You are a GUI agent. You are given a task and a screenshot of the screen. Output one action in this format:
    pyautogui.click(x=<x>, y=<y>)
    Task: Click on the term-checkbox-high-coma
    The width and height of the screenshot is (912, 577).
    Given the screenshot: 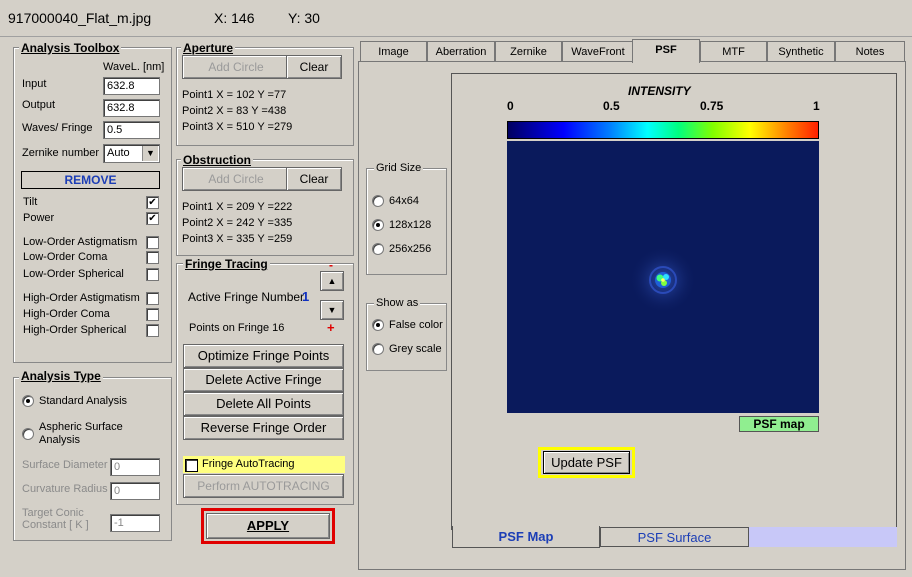 What is the action you would take?
    pyautogui.click(x=152, y=314)
    